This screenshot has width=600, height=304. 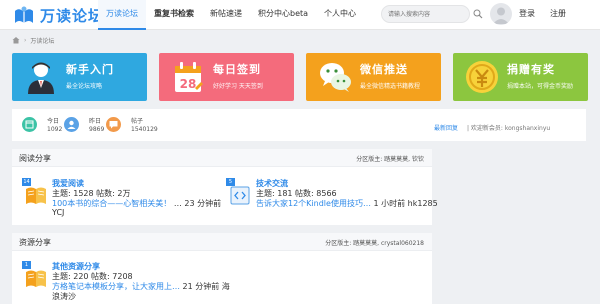 What do you see at coordinates (197, 203) in the screenshot?
I see `latest-post-meta: … 23 分钟前` at bounding box center [197, 203].